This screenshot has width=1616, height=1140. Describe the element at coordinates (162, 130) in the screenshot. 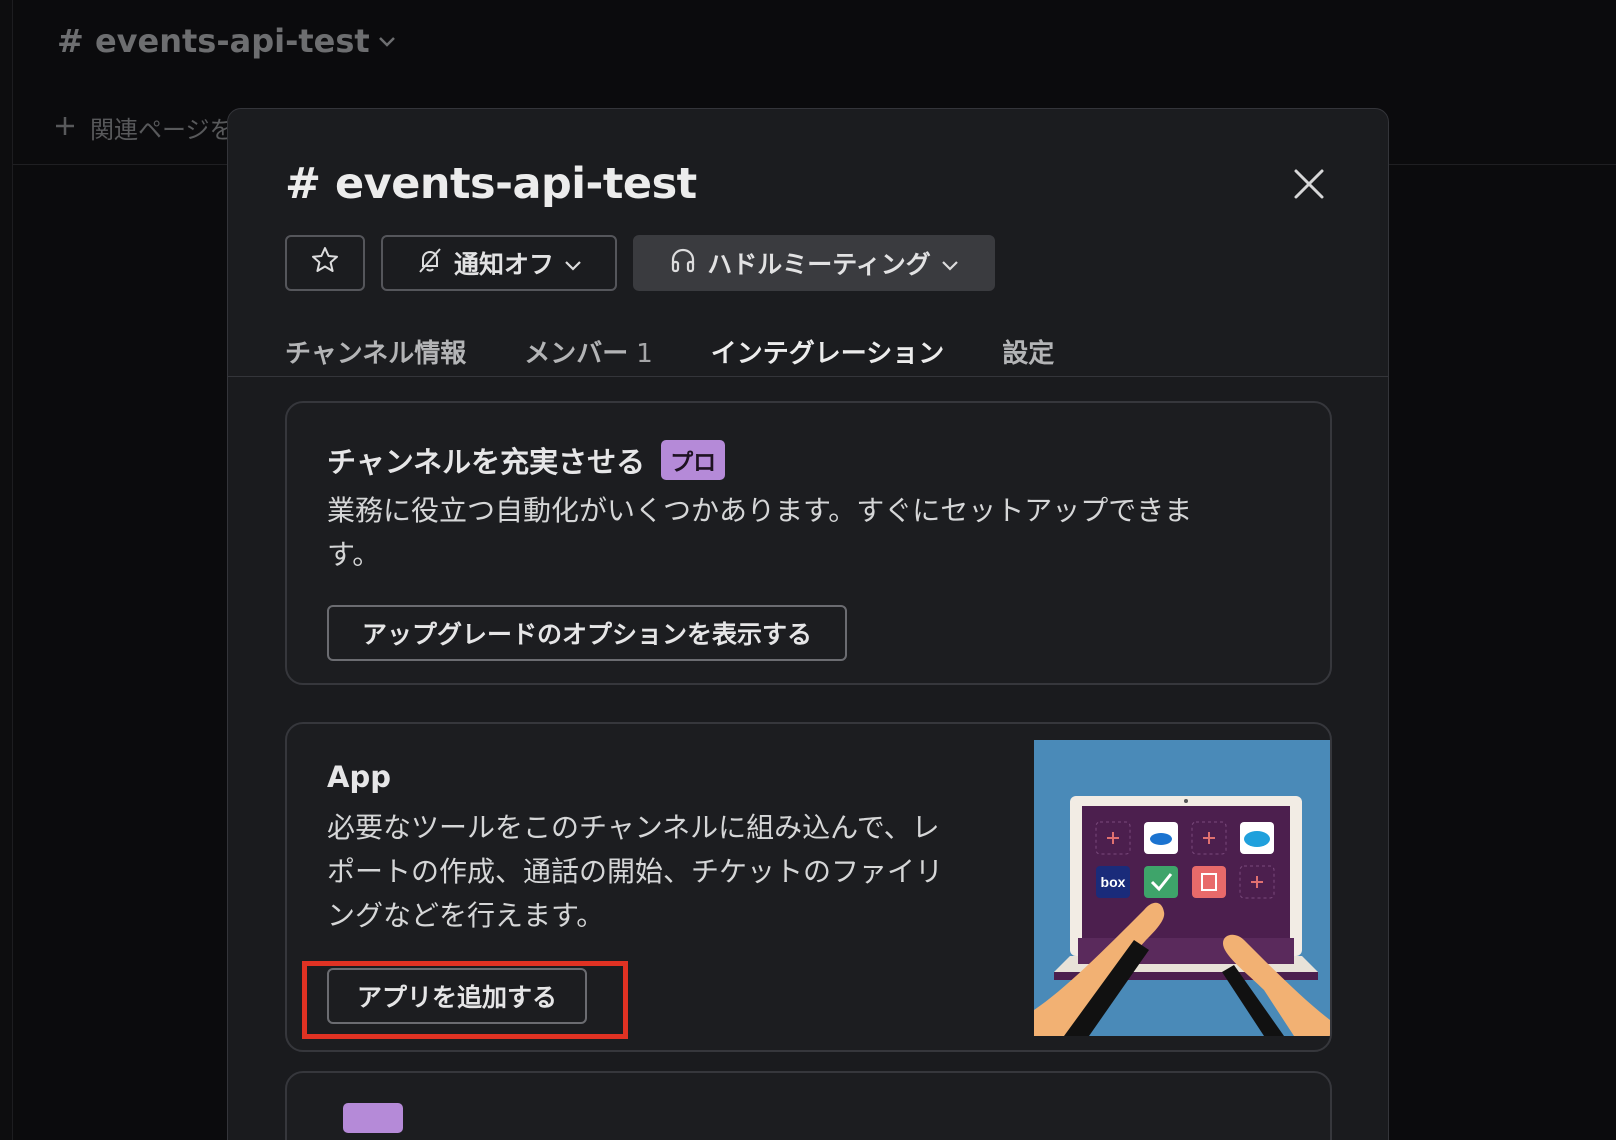

I see `related-pages-label: 関連ページを` at that location.